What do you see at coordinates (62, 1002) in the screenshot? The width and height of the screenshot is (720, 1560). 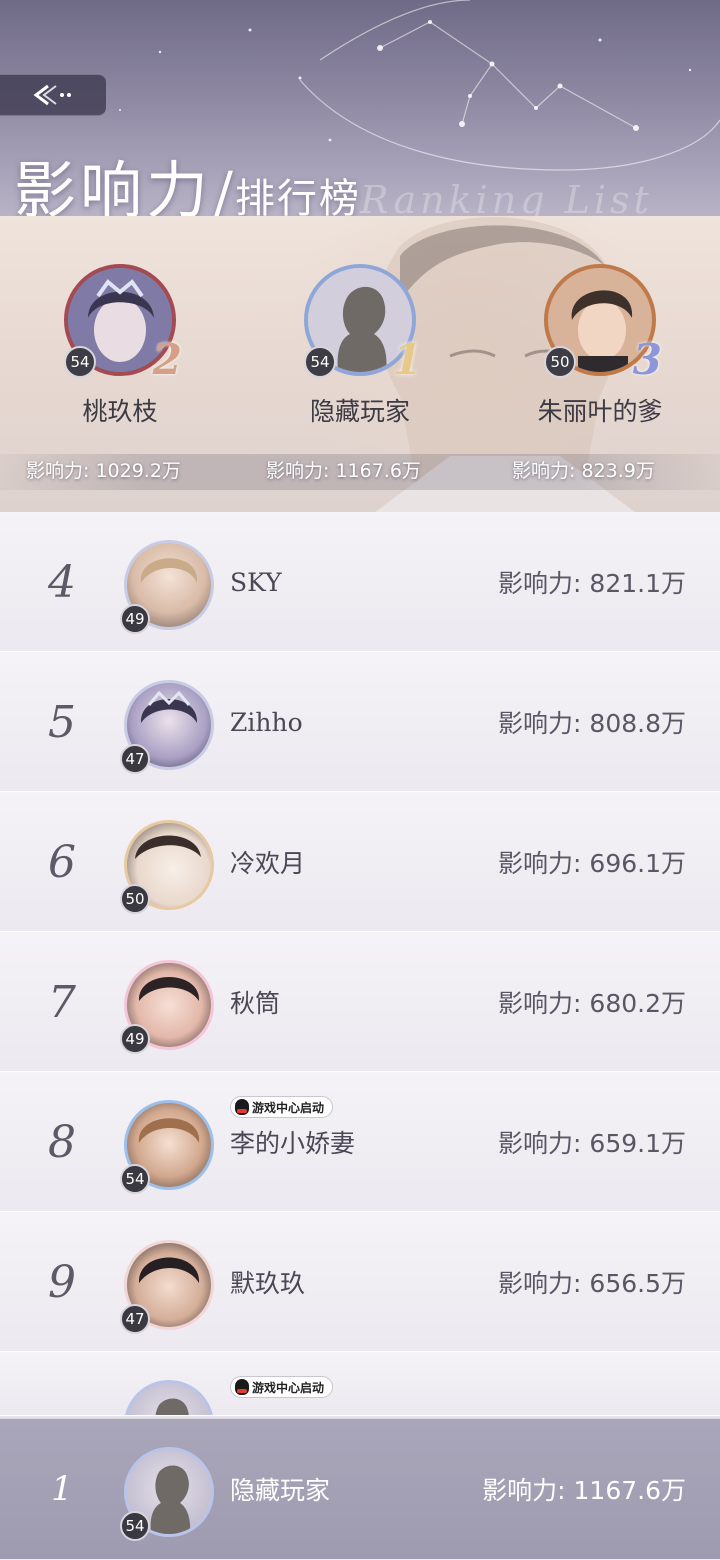 I see `rank-number: 7` at bounding box center [62, 1002].